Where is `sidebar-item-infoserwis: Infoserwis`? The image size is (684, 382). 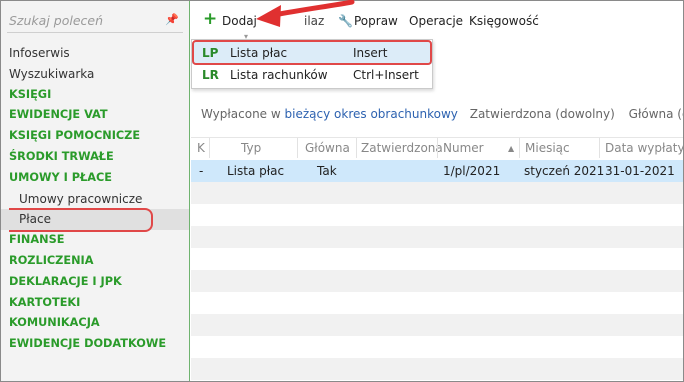 sidebar-item-infoserwis: Infoserwis is located at coordinates (95, 53).